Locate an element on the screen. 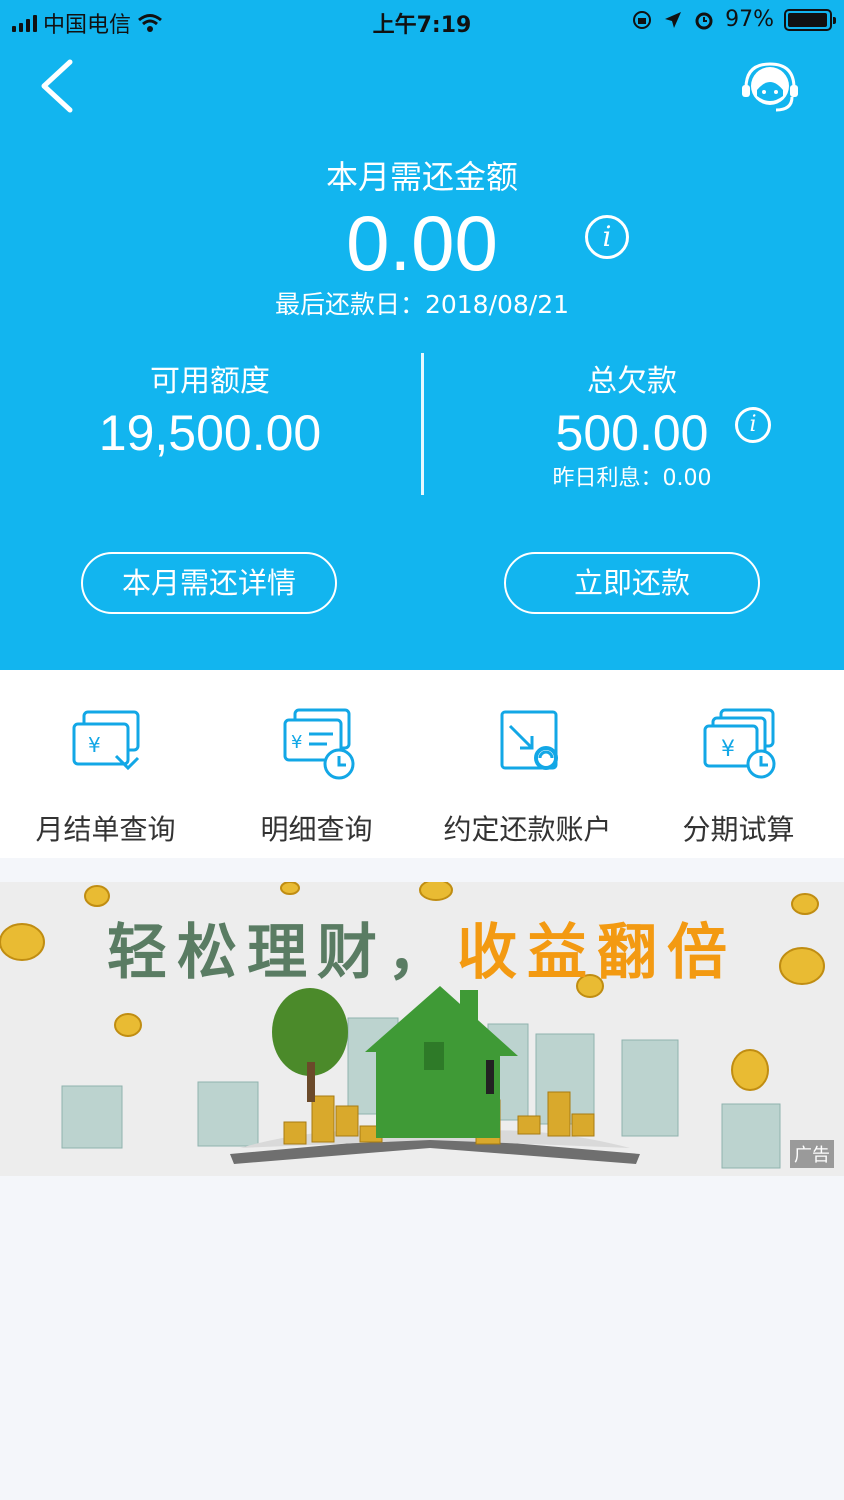  alarm-icon is located at coordinates (704, 20).